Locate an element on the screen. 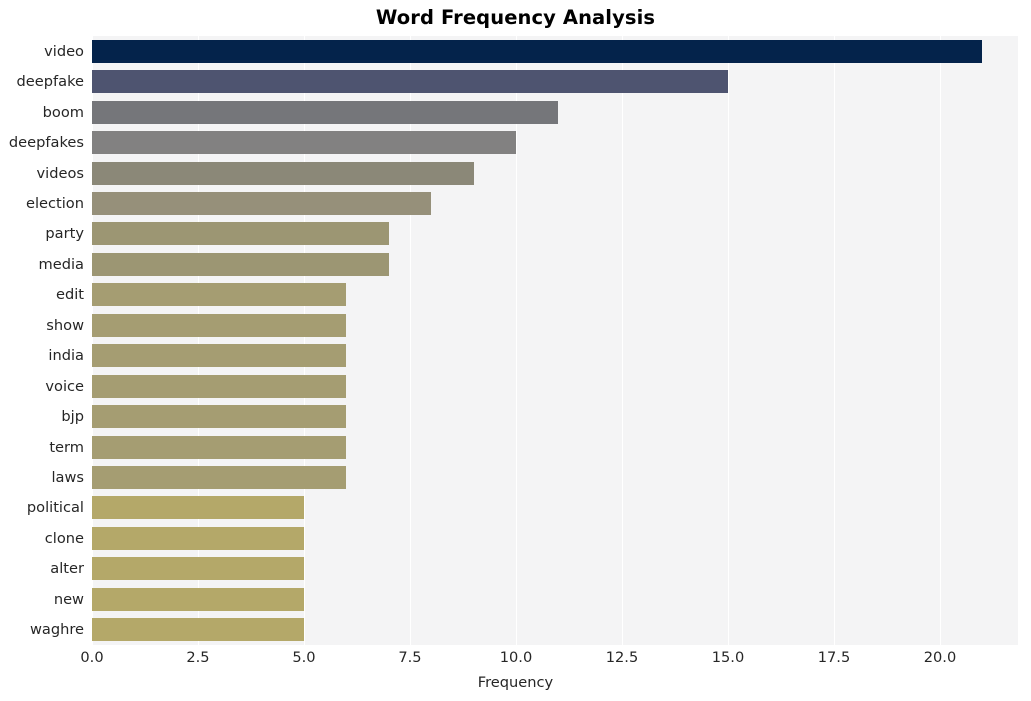 This screenshot has width=1031, height=701. y-tick-label: party is located at coordinates (64, 234).